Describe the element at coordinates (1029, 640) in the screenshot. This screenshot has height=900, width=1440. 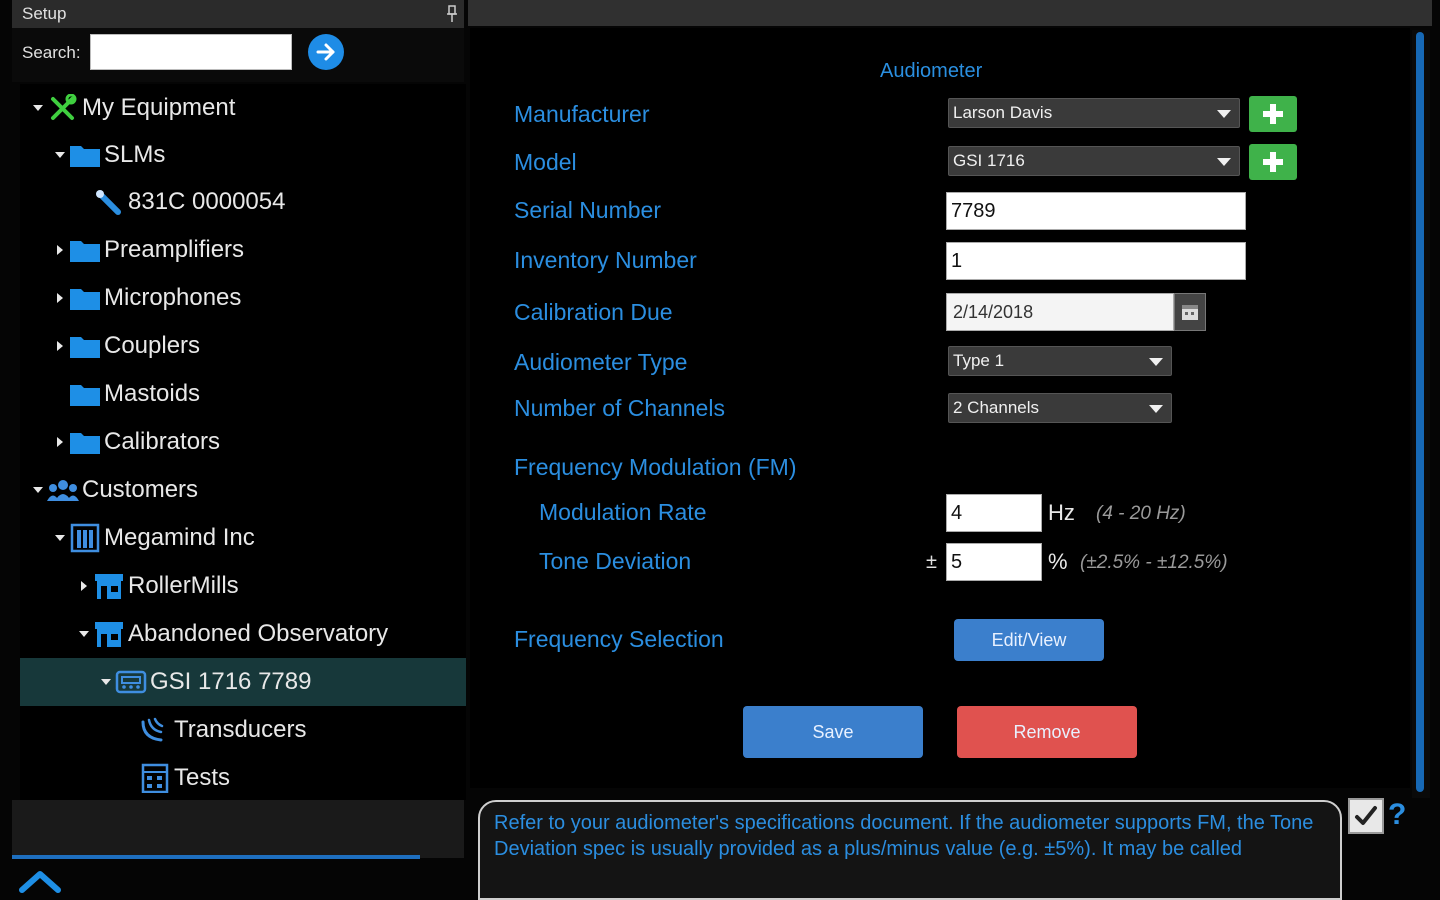
I see `edit-view-button: Edit/View` at that location.